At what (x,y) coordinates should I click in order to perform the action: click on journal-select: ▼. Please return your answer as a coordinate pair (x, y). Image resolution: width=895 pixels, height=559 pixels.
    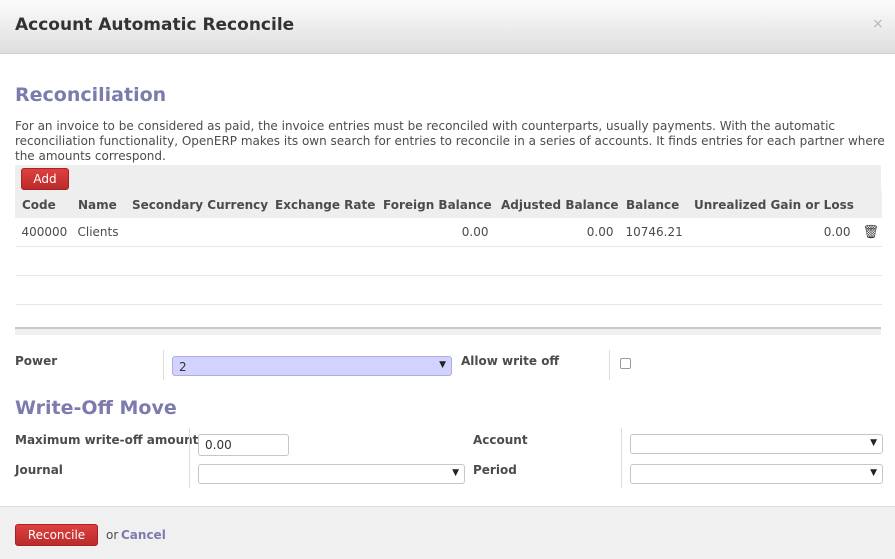
    Looking at the image, I should click on (331, 474).